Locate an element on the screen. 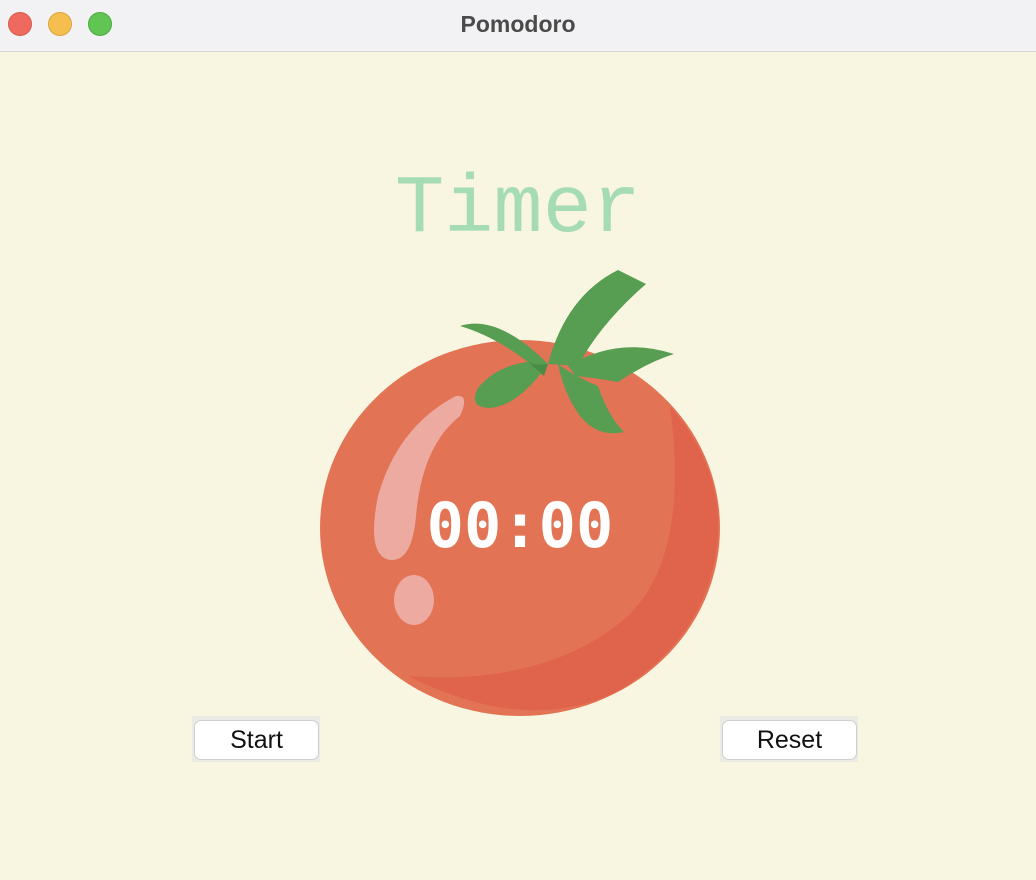 Image resolution: width=1036 pixels, height=880 pixels. start-button: Start is located at coordinates (256, 740).